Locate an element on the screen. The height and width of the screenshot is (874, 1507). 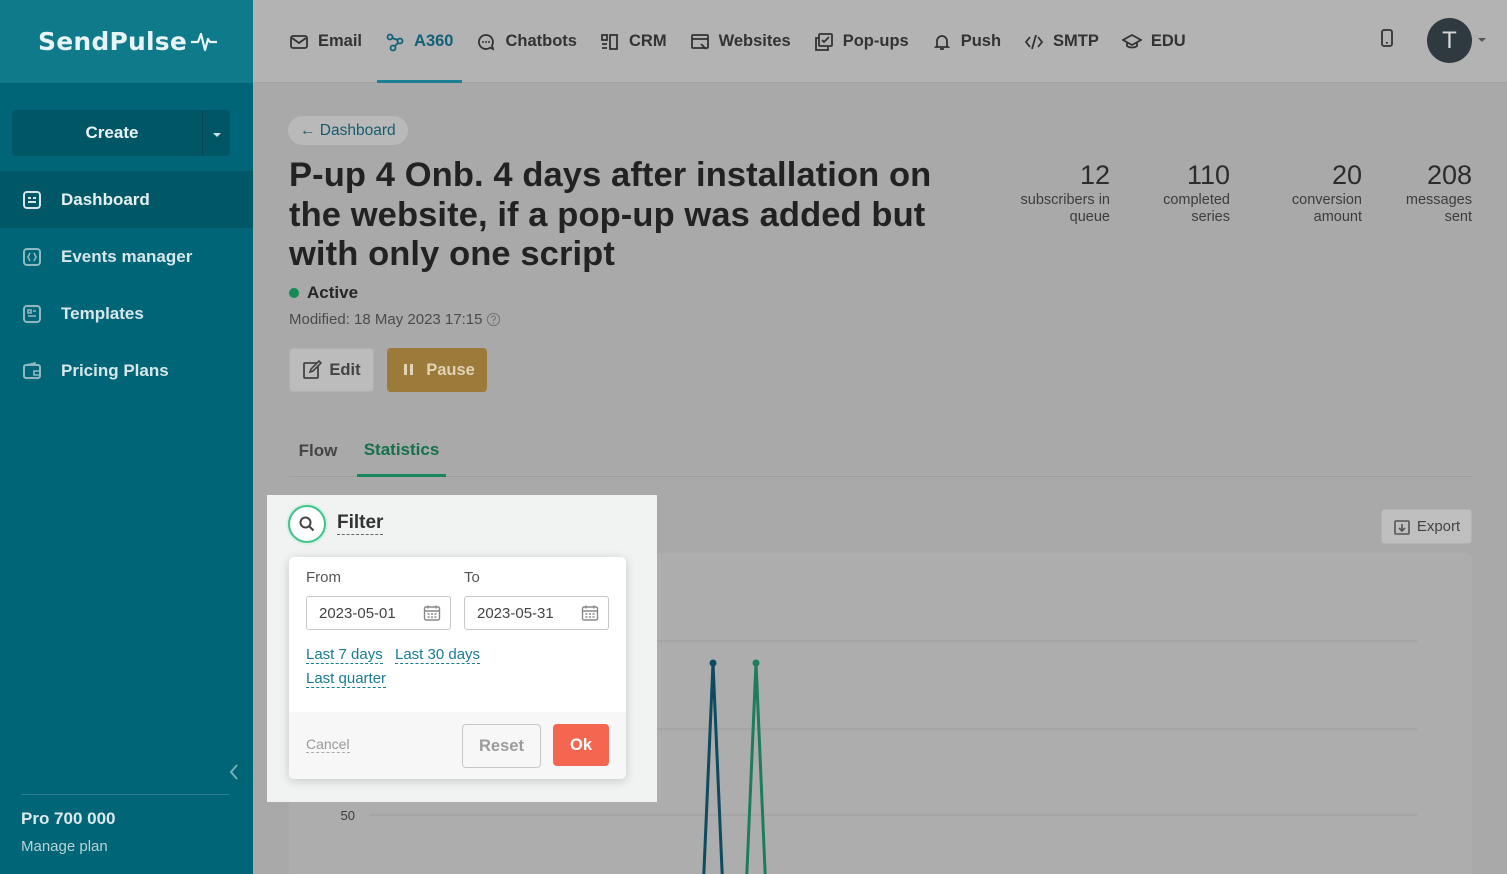
edit-label: Edit is located at coordinates (345, 369).